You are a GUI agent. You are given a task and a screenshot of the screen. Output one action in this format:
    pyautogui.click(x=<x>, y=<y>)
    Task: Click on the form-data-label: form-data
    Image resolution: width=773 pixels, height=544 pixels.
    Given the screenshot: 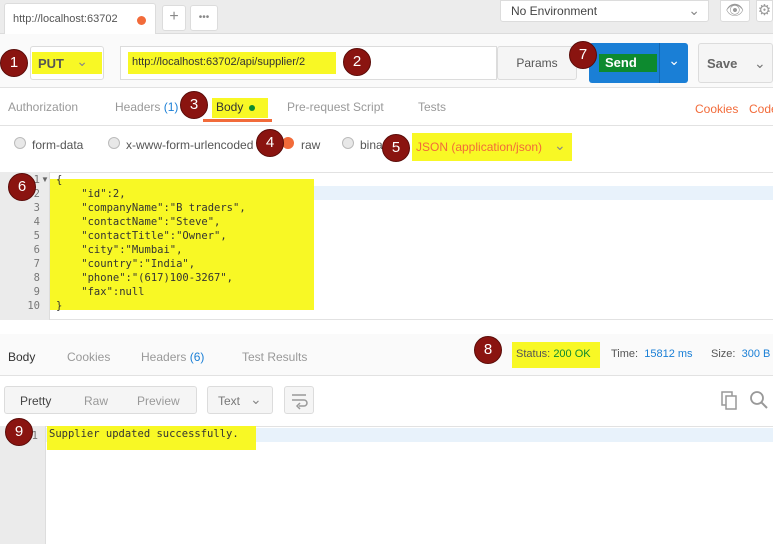 What is the action you would take?
    pyautogui.click(x=57, y=145)
    